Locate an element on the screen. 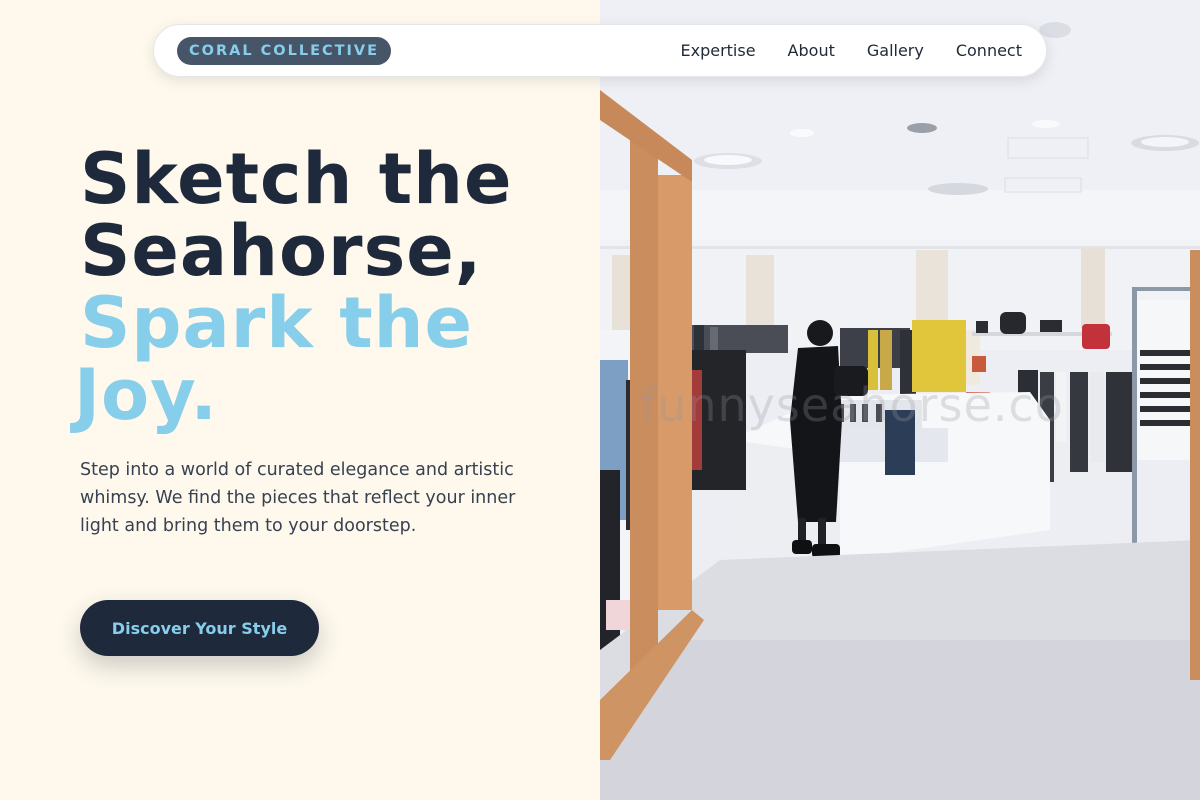 The width and height of the screenshot is (1200, 800). nav-link-expertise: Expertise is located at coordinates (717, 50).